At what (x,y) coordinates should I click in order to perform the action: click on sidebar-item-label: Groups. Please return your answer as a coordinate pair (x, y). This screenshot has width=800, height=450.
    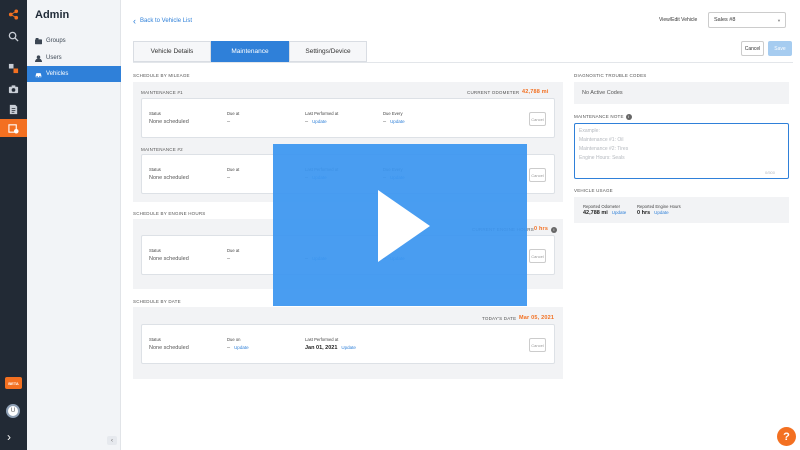
    Looking at the image, I should click on (56, 41).